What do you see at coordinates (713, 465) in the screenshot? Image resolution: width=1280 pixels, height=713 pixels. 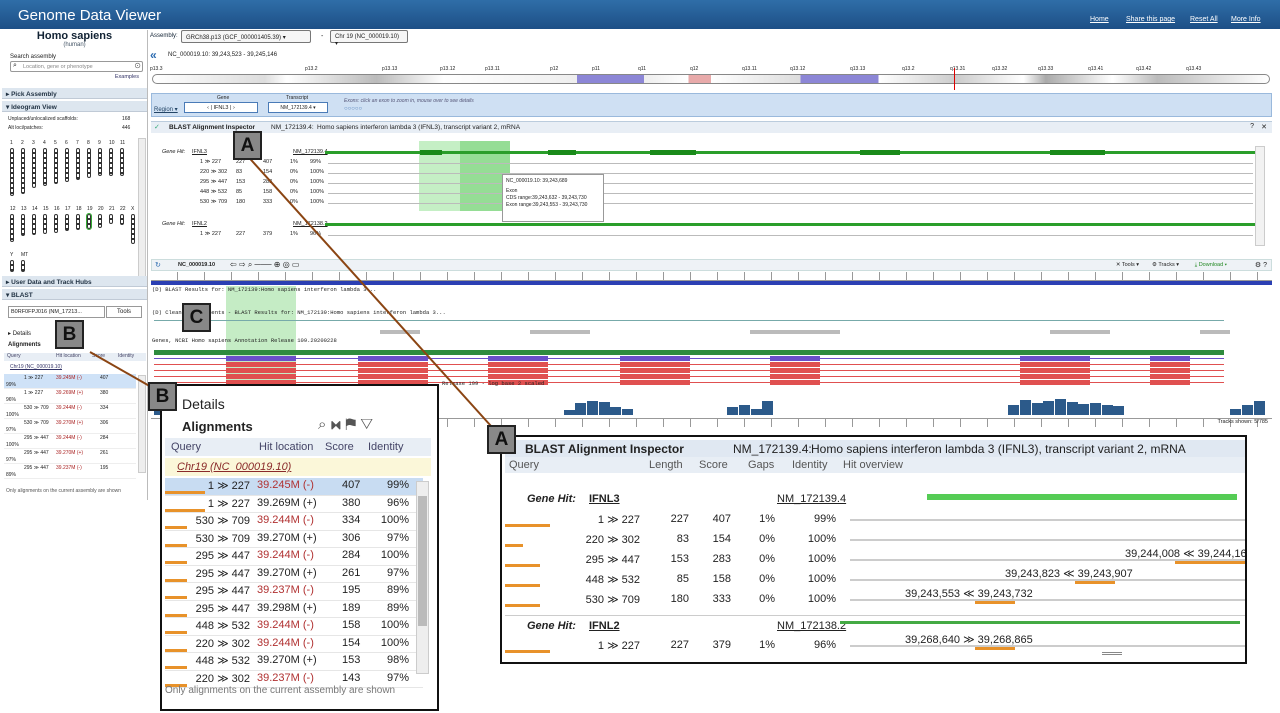 I see `boxa-col-score: Score` at bounding box center [713, 465].